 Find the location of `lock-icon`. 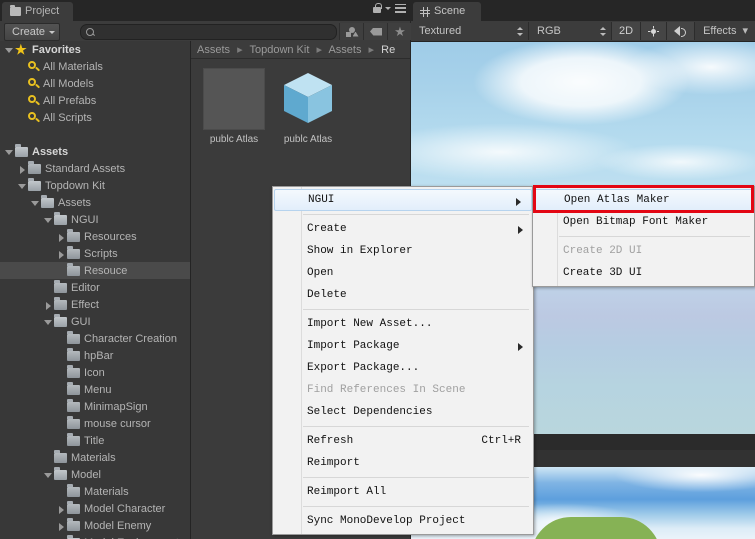

lock-icon is located at coordinates (377, 8).